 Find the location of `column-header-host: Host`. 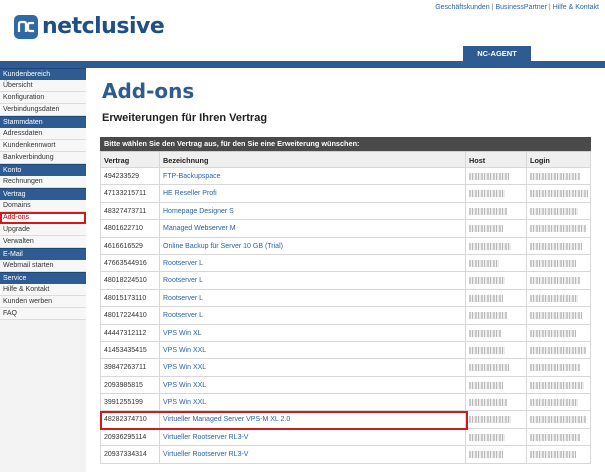

column-header-host: Host is located at coordinates (496, 159).